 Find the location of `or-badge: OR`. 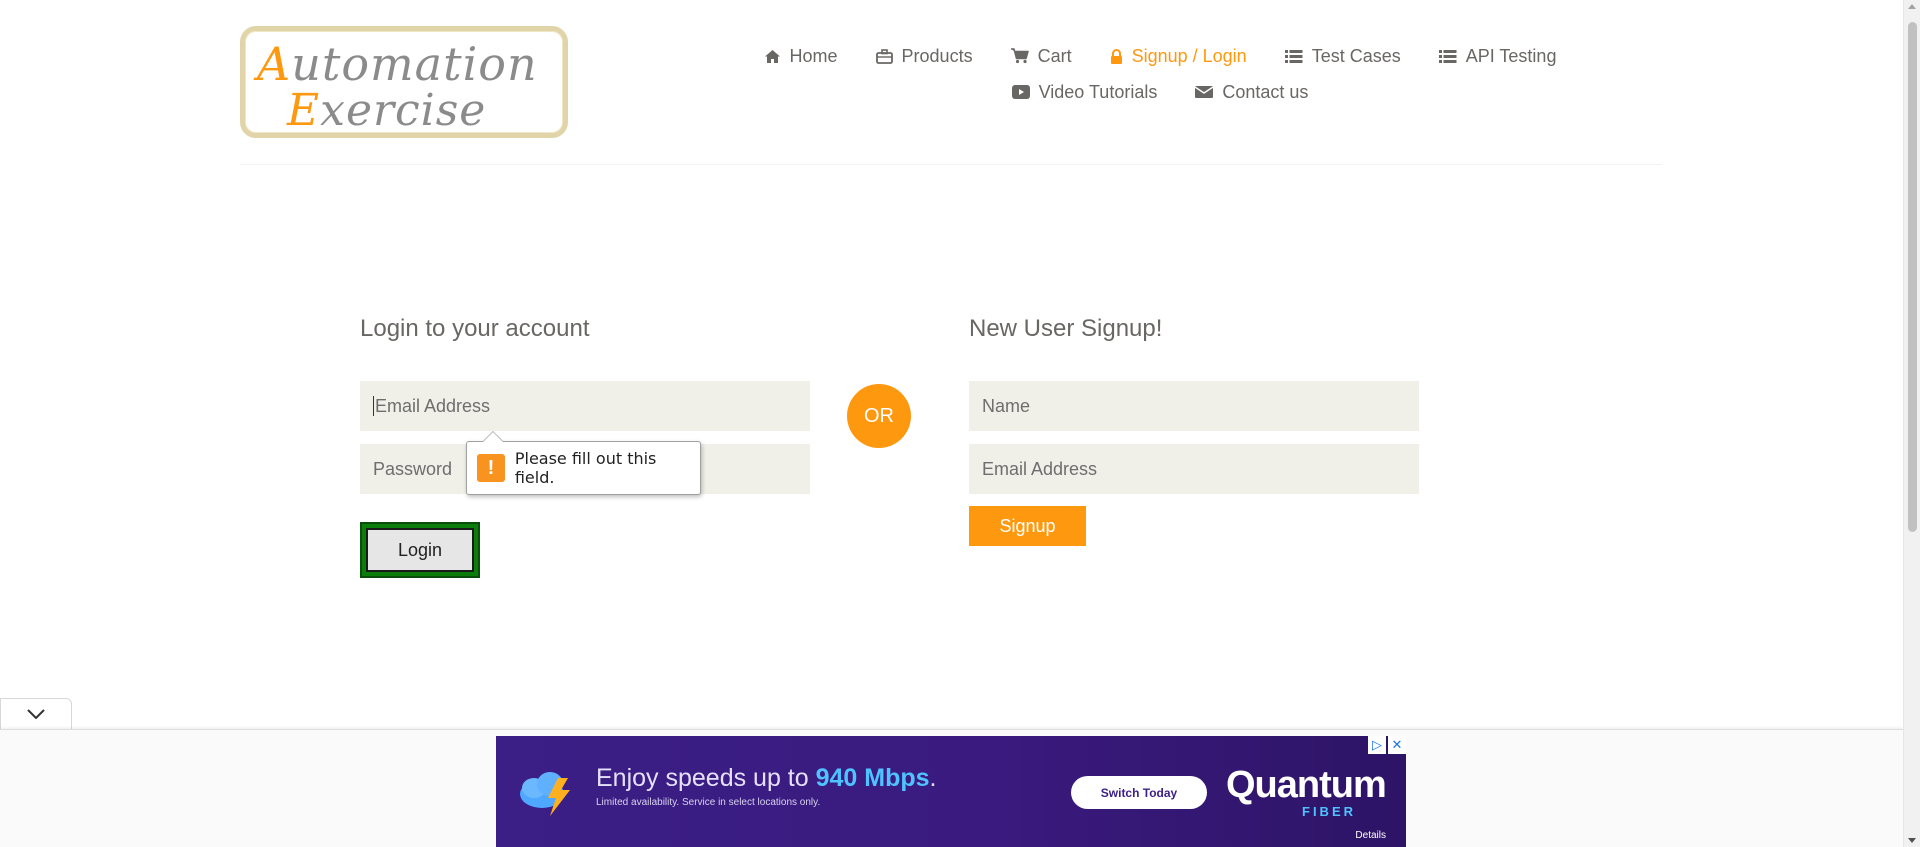

or-badge: OR is located at coordinates (879, 416).